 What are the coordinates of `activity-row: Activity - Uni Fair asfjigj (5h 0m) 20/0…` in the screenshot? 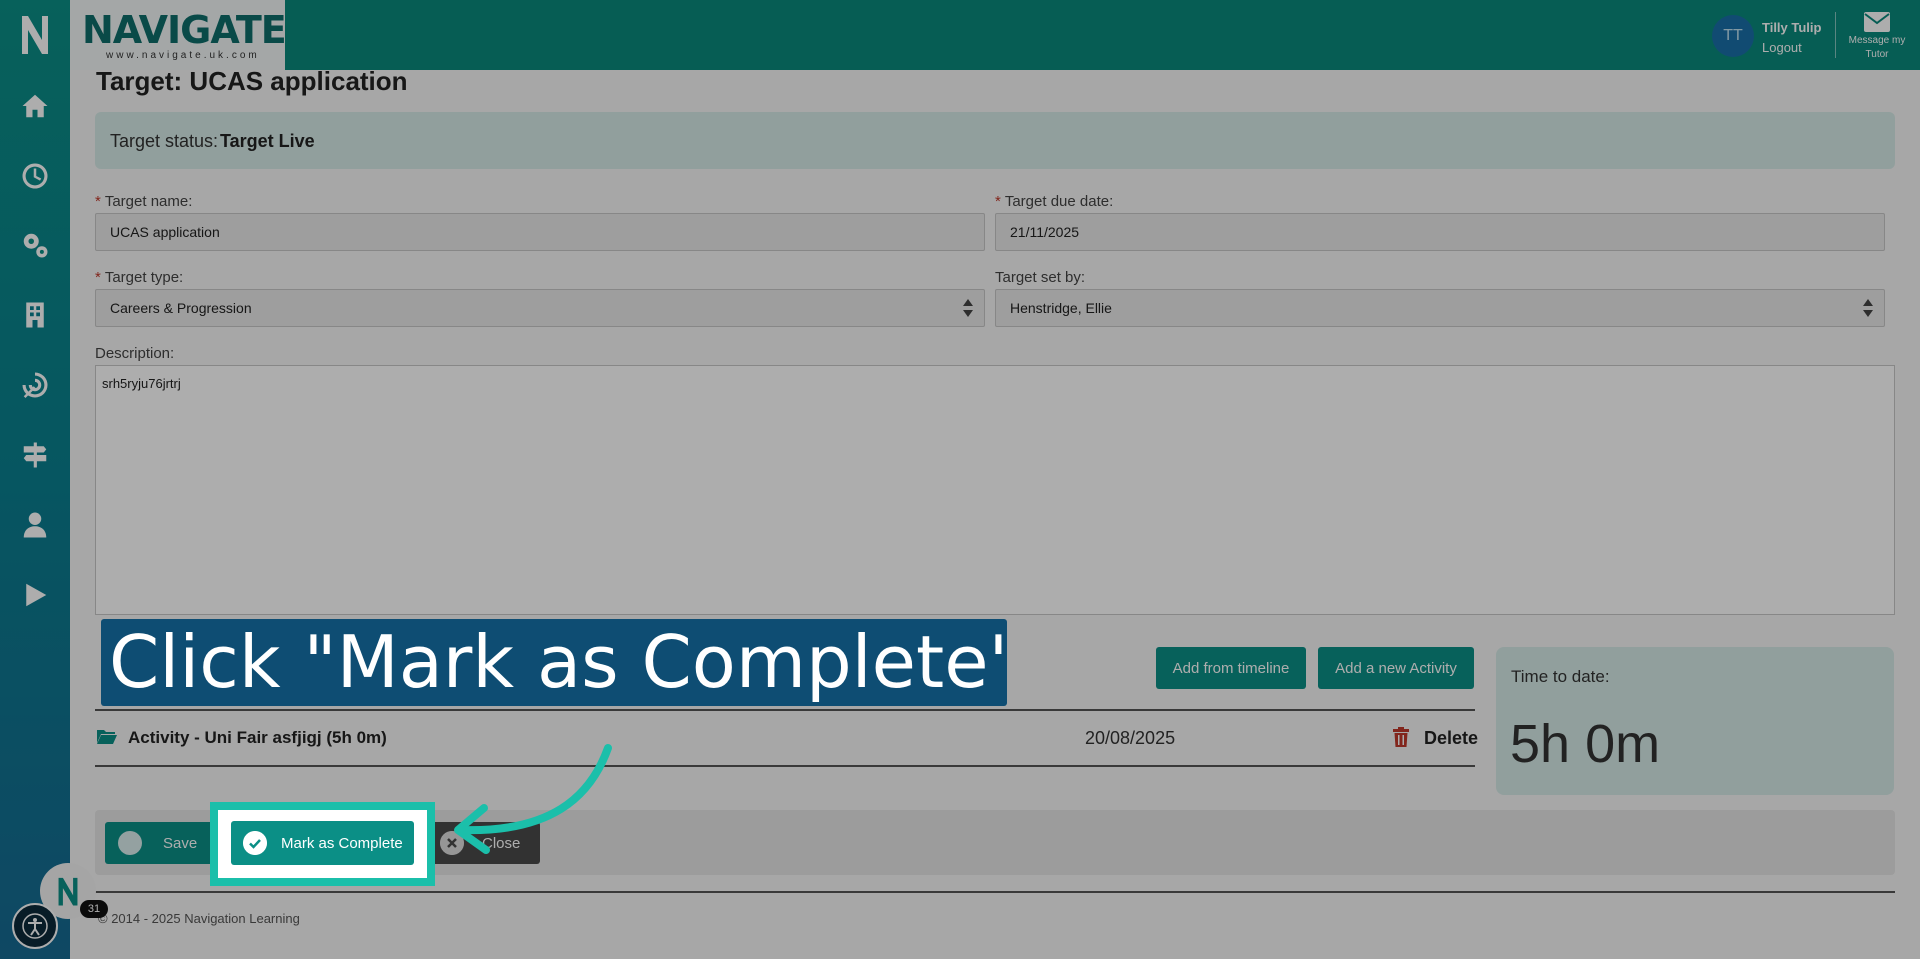 It's located at (786, 737).